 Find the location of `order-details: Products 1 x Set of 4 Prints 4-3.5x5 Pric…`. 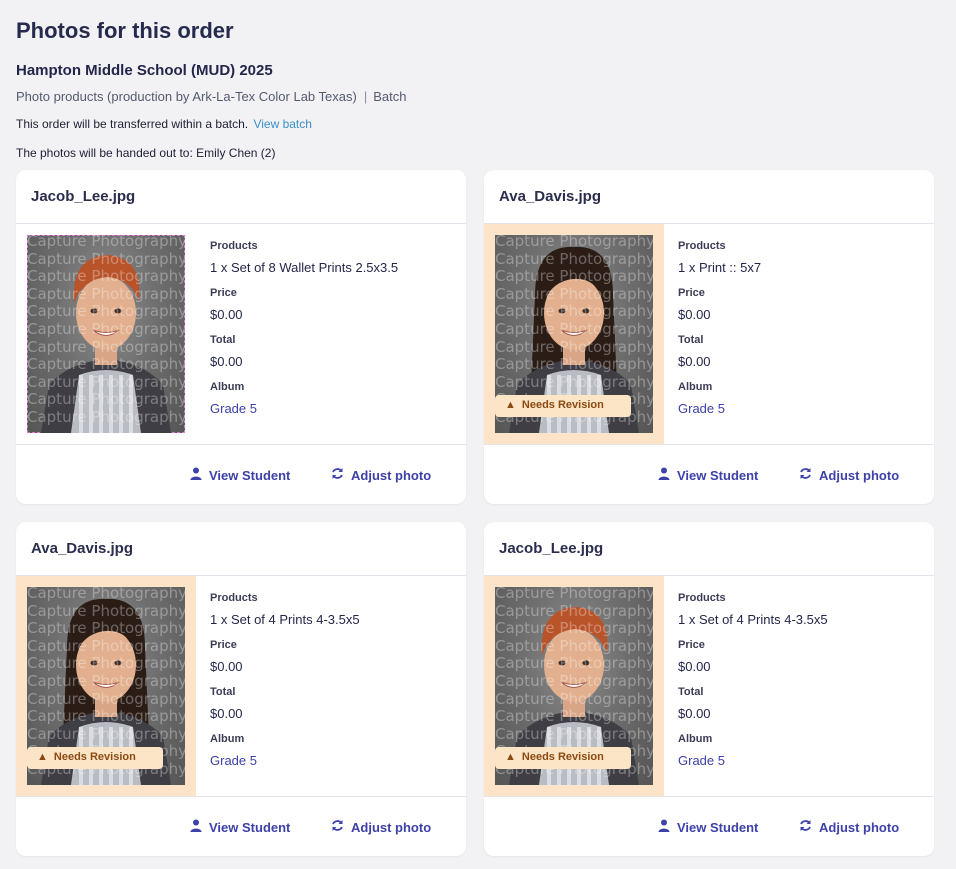

order-details: Products 1 x Set of 4 Prints 4-3.5x5 Pric… is located at coordinates (285, 686).